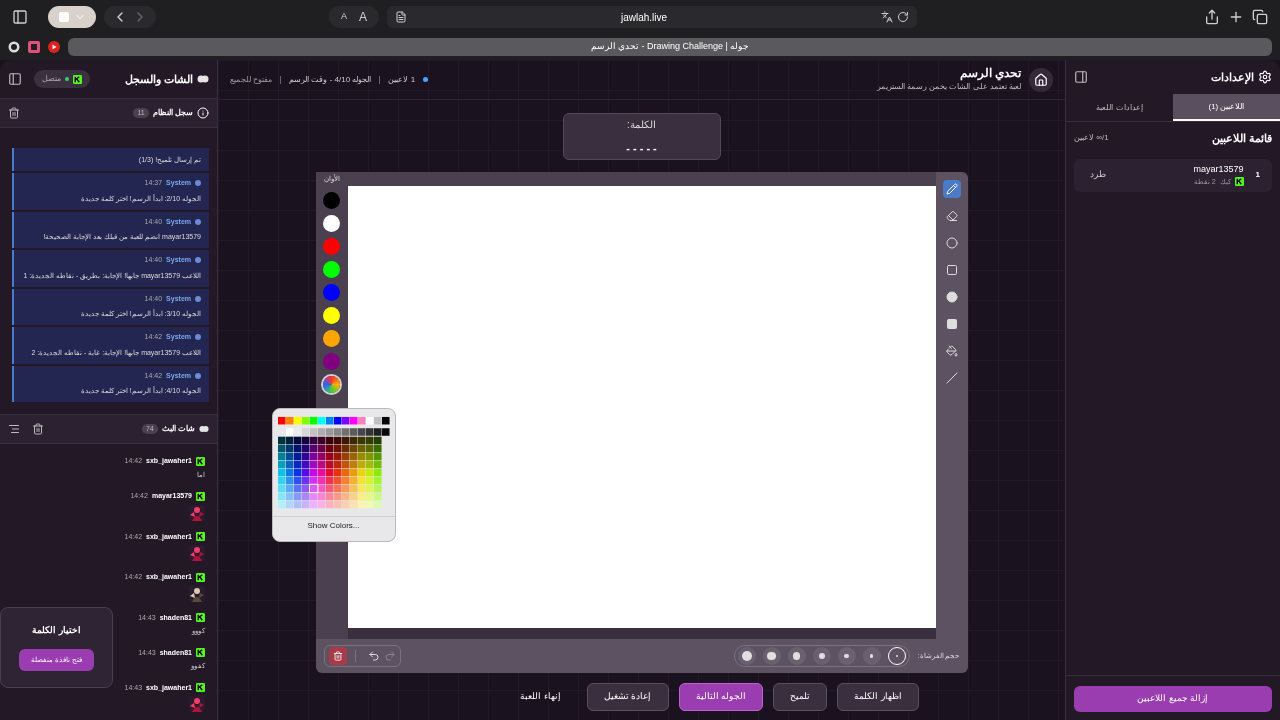 This screenshot has width=1280, height=720. I want to click on panel-title: الإعدادات, so click(1232, 77).